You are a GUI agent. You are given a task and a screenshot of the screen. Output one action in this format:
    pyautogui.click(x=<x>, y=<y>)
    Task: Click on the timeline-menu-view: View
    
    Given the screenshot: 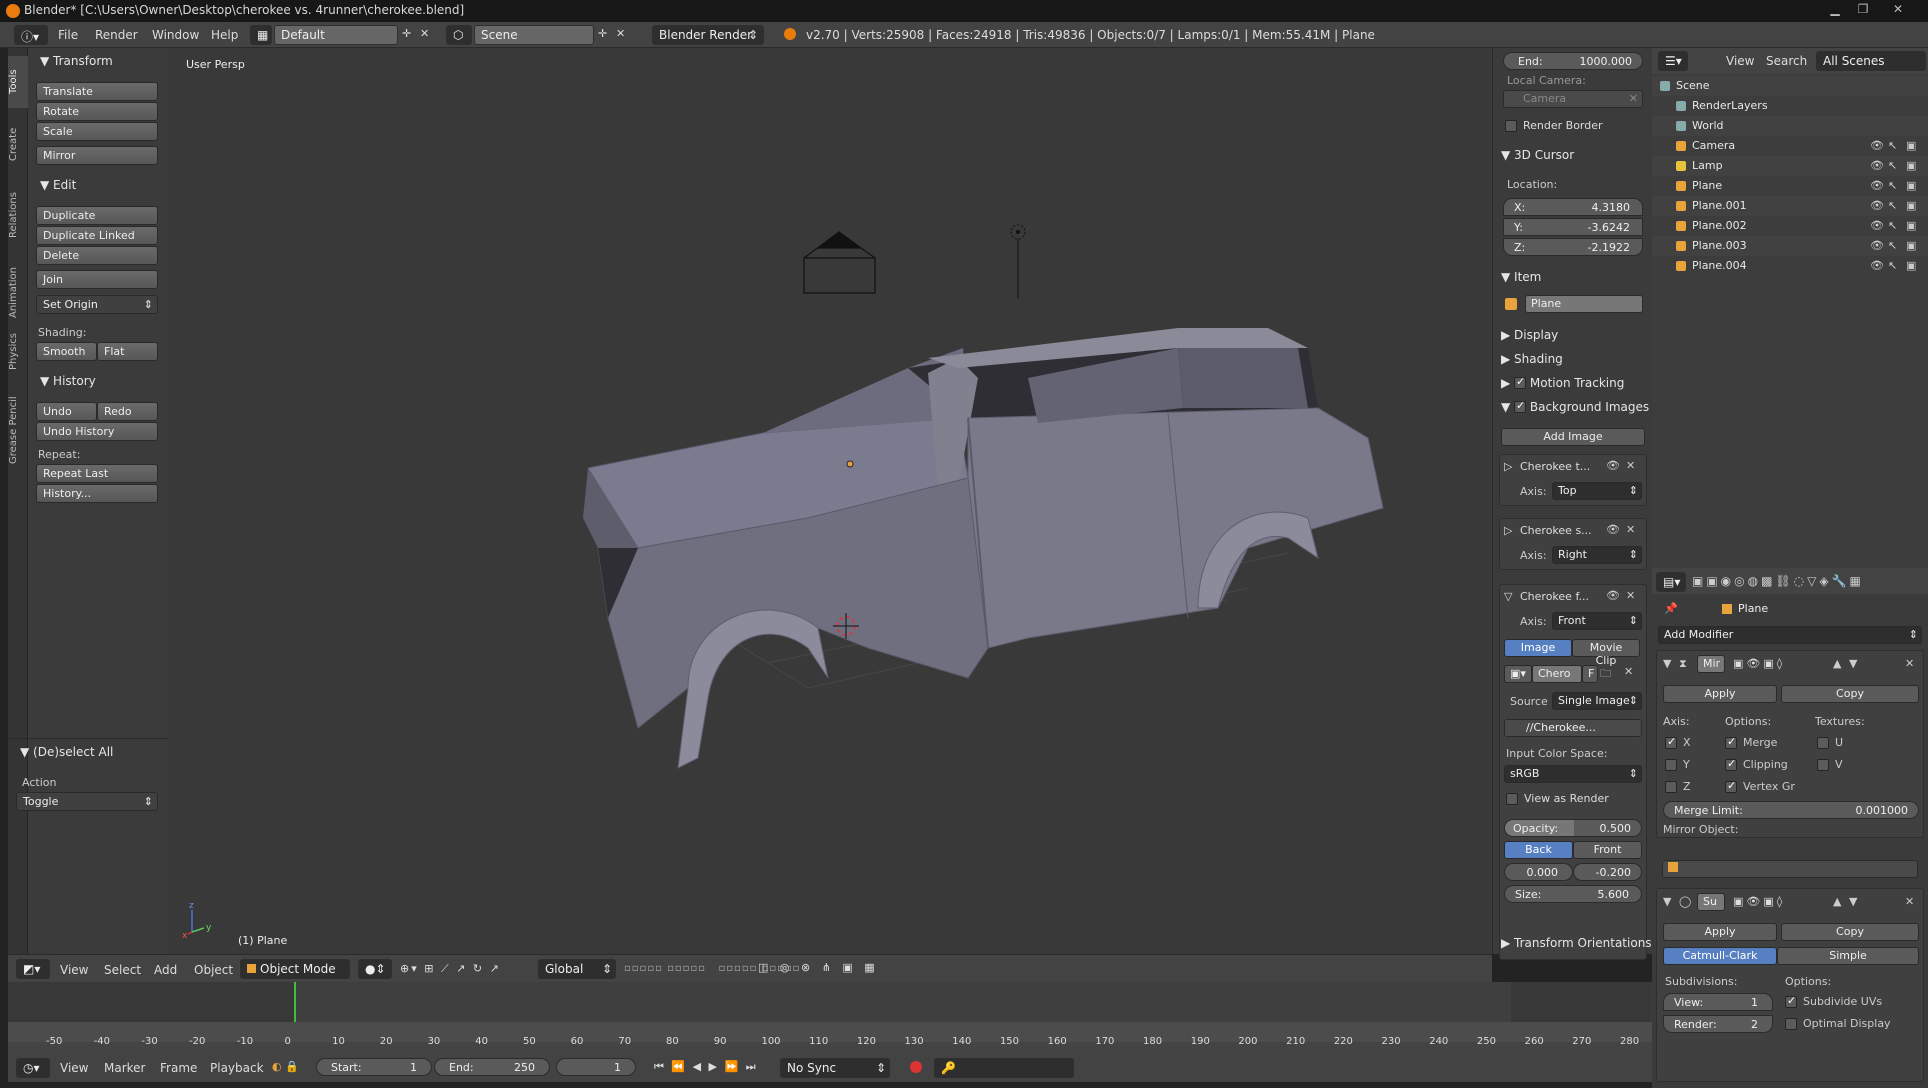 What is the action you would take?
    pyautogui.click(x=74, y=1068)
    